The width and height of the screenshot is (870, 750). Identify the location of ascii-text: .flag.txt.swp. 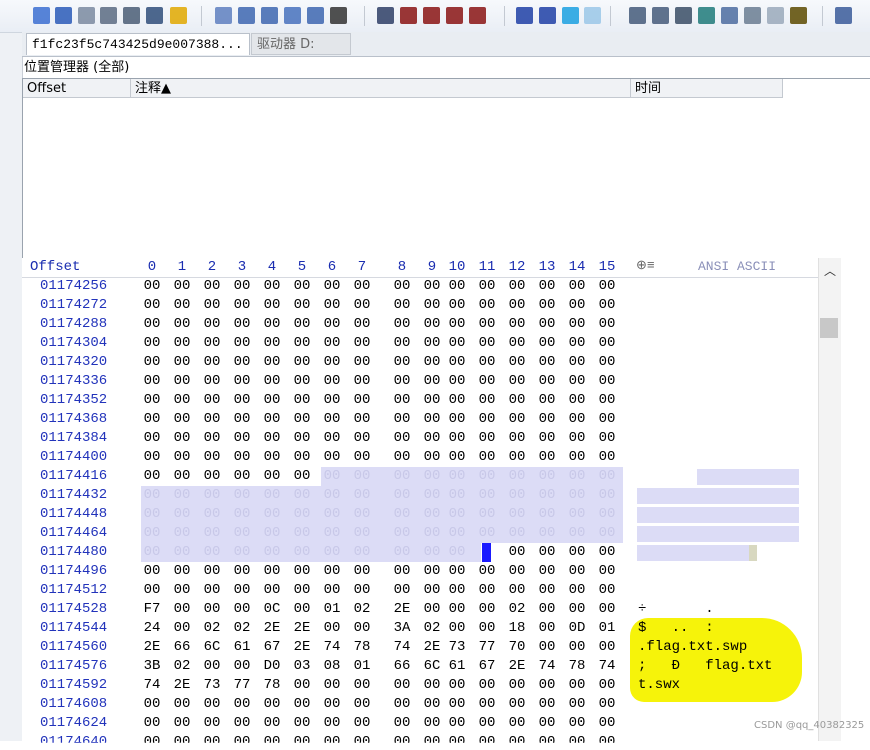
(692, 647).